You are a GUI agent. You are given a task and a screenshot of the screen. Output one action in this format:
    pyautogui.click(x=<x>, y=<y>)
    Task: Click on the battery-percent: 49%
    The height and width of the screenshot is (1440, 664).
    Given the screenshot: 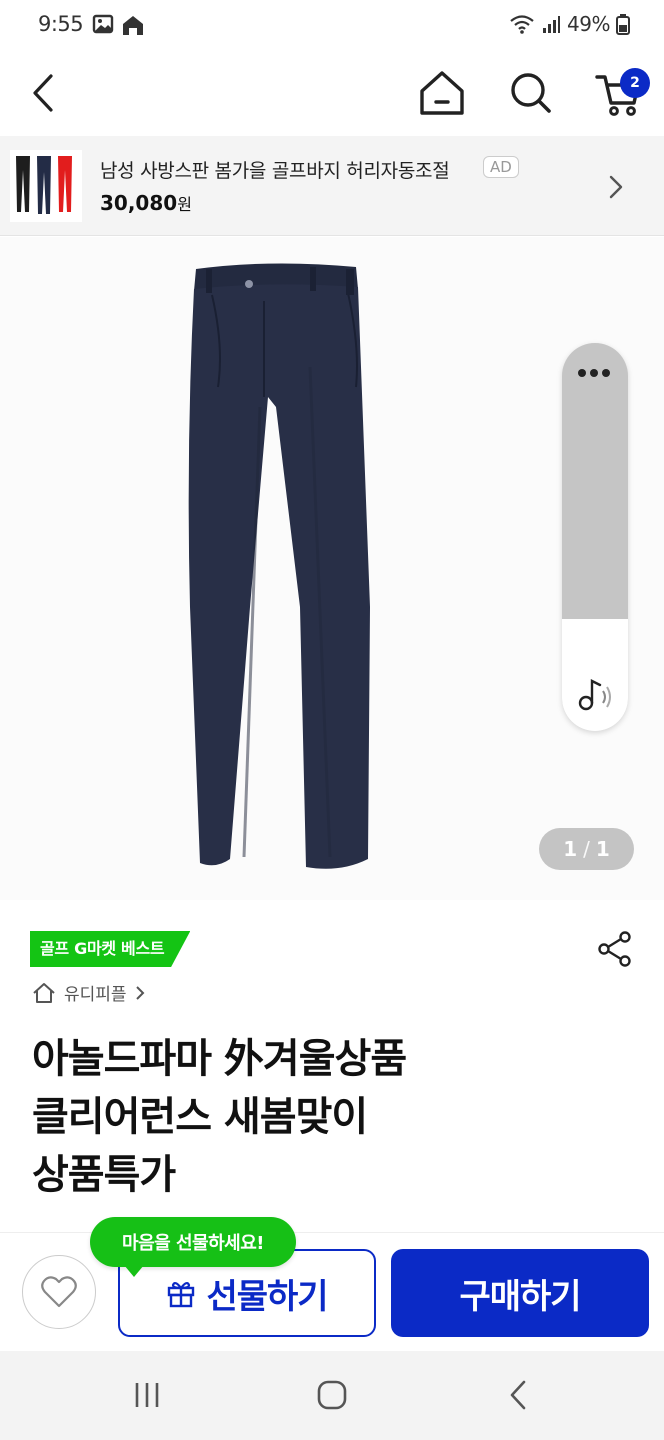 What is the action you would take?
    pyautogui.click(x=588, y=24)
    